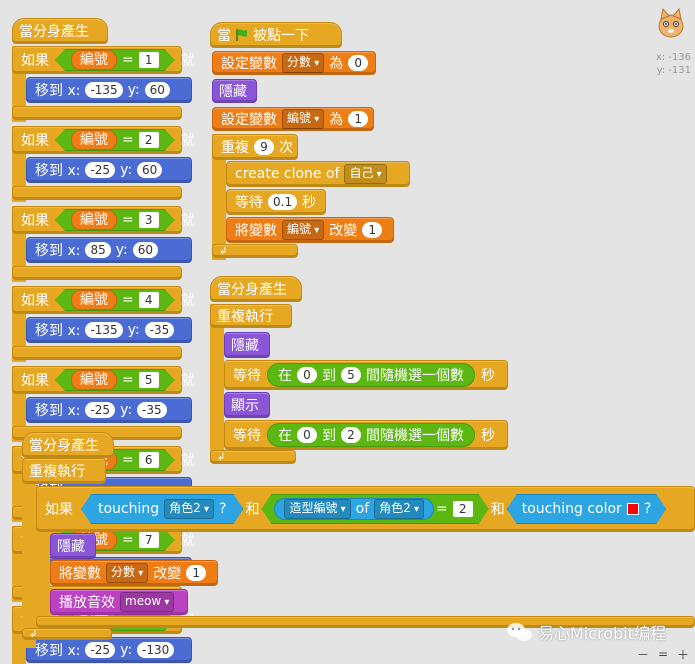  Describe the element at coordinates (587, 509) in the screenshot. I see `touching-color-predicate: touching color ?` at that location.